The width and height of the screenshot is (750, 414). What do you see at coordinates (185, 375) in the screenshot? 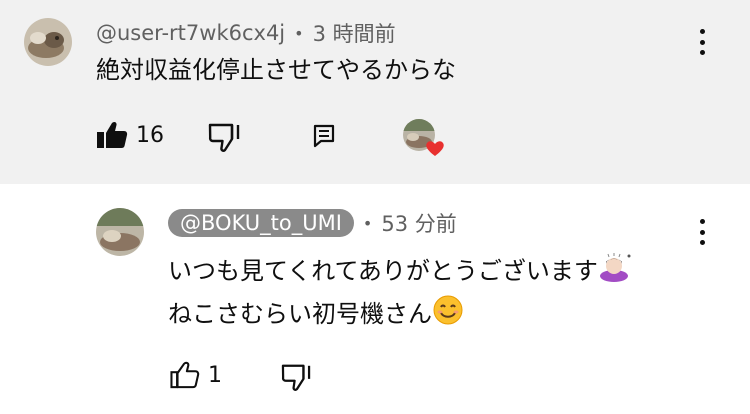
I see `like-outline-icon` at bounding box center [185, 375].